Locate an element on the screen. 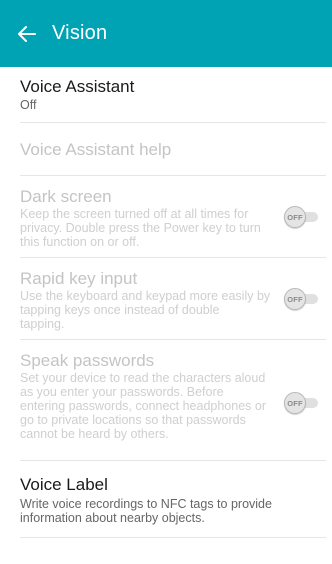 This screenshot has width=332, height=564. arrow-left-icon is located at coordinates (27, 33).